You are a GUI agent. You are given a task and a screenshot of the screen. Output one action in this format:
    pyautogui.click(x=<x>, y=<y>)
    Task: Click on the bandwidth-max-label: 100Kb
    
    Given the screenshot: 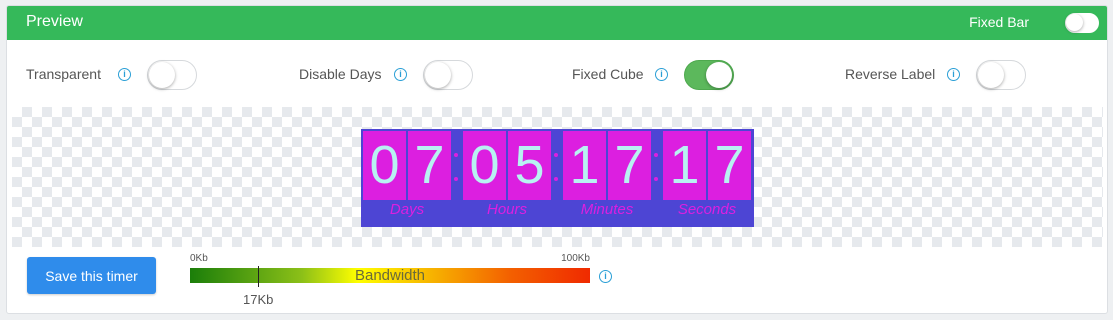 What is the action you would take?
    pyautogui.click(x=575, y=258)
    